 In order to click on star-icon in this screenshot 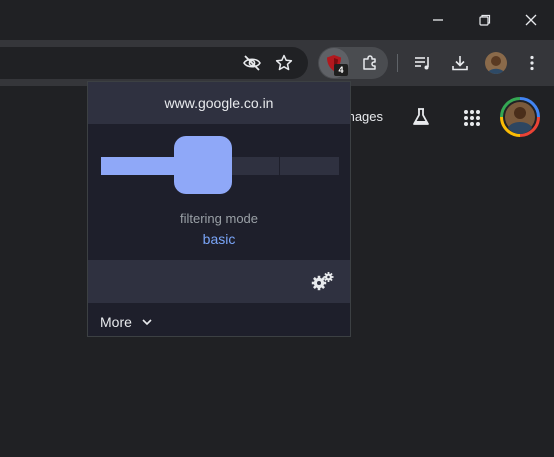, I will do `click(284, 62)`.